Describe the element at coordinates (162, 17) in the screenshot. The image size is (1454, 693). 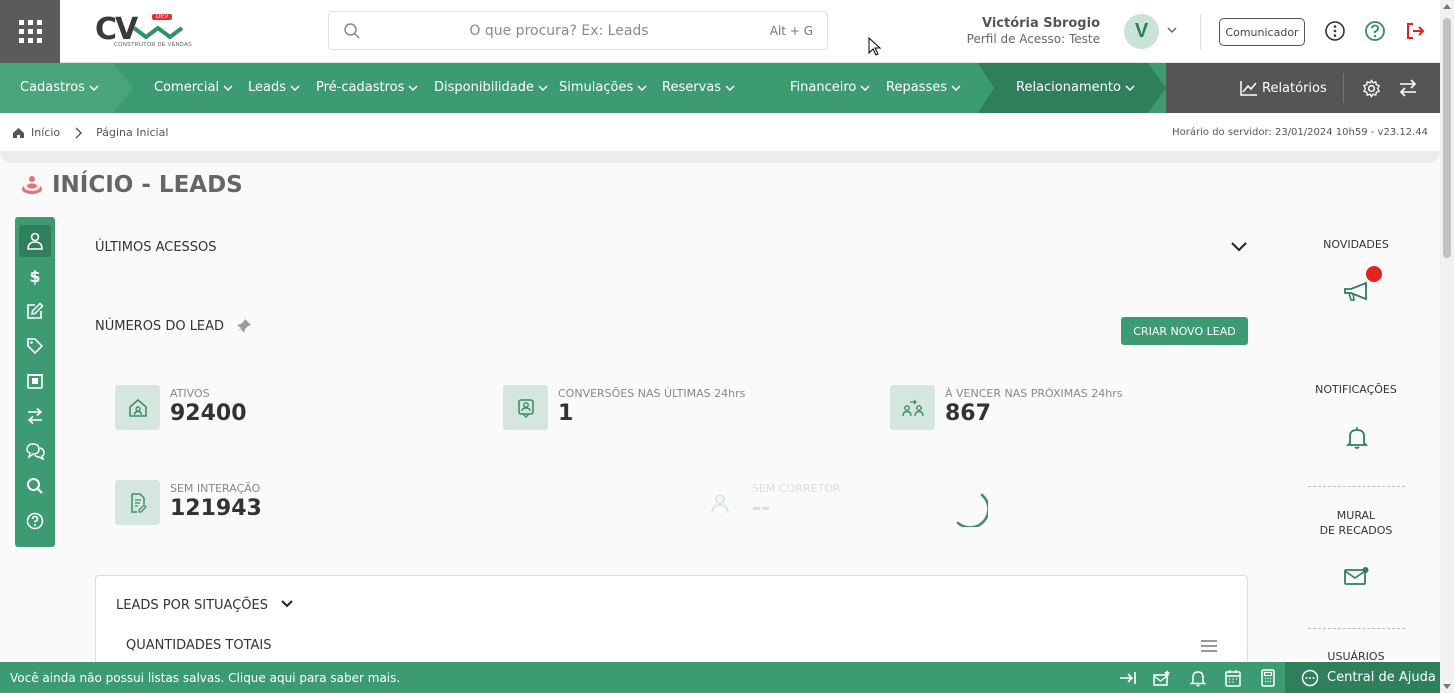
I see `logo-badge: DEV` at that location.